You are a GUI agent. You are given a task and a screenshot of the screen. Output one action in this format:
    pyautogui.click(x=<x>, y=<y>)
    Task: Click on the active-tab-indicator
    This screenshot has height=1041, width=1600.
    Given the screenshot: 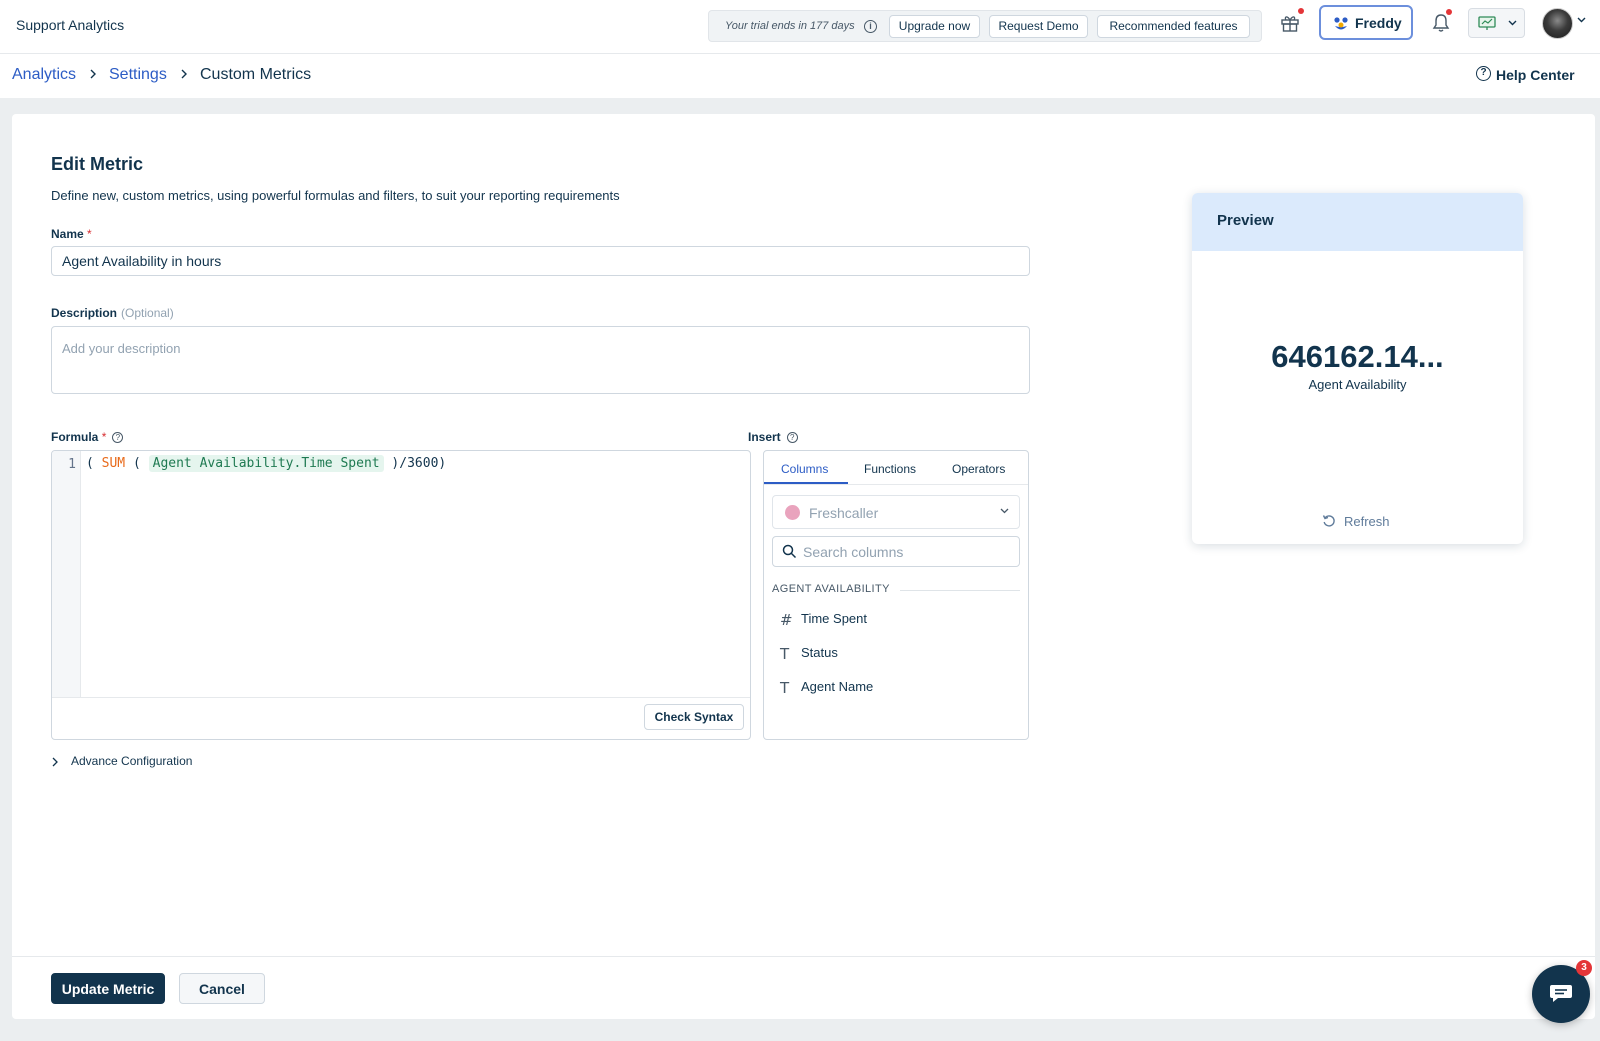 What is the action you would take?
    pyautogui.click(x=806, y=483)
    